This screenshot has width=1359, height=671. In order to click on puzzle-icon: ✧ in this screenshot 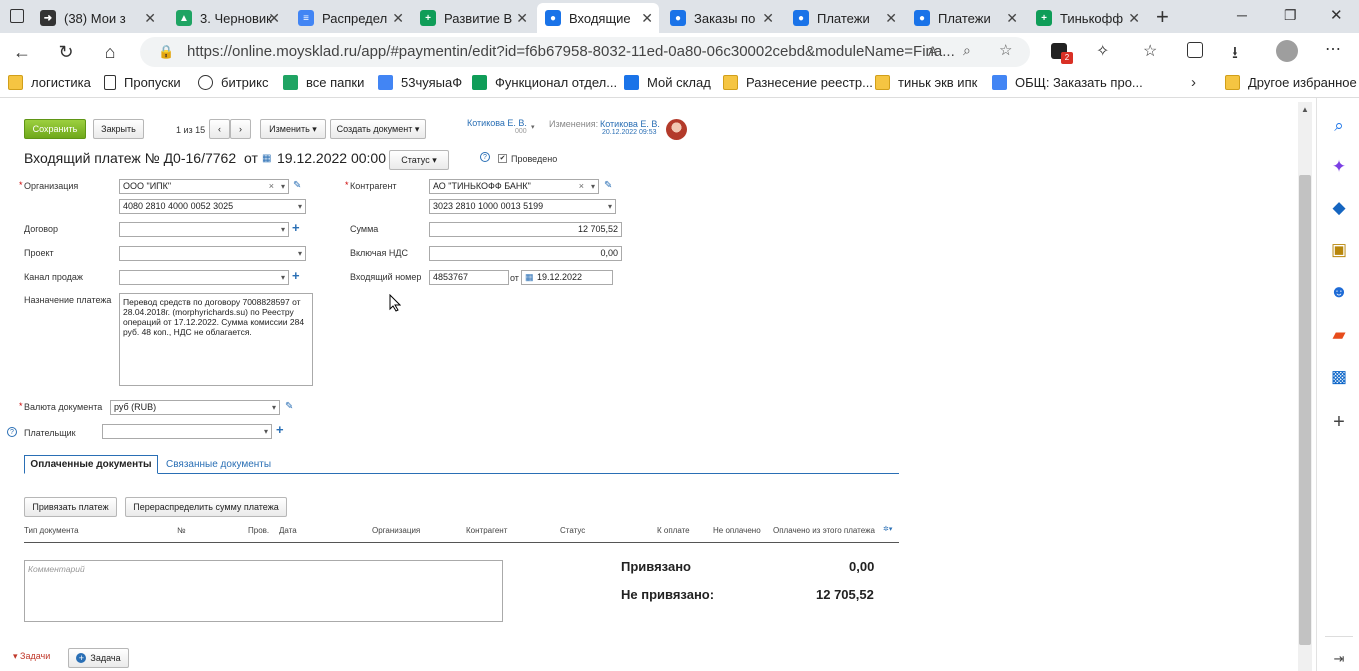, I will do `click(1102, 51)`.